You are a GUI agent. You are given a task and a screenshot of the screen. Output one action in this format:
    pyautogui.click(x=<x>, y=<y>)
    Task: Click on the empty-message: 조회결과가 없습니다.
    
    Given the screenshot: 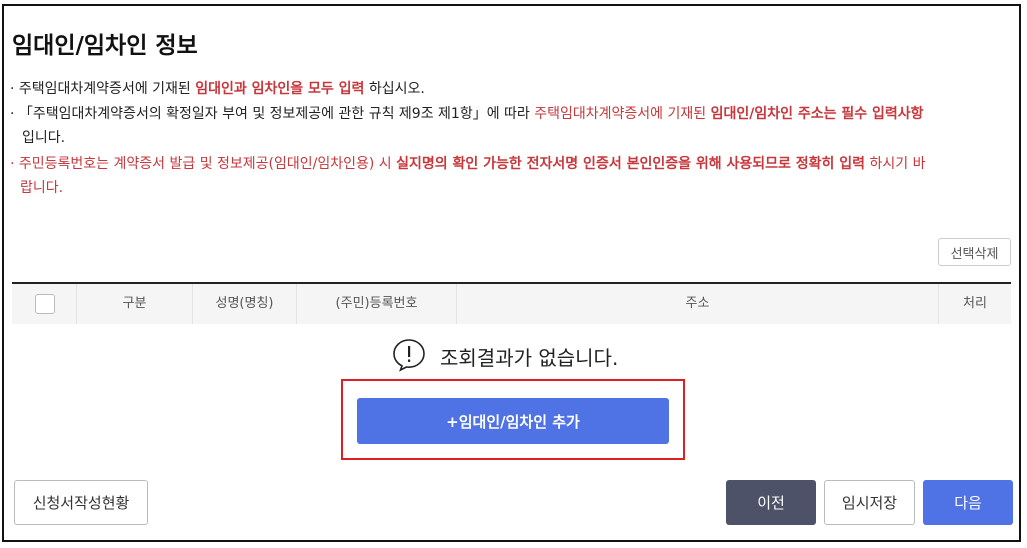 What is the action you would take?
    pyautogui.click(x=529, y=358)
    